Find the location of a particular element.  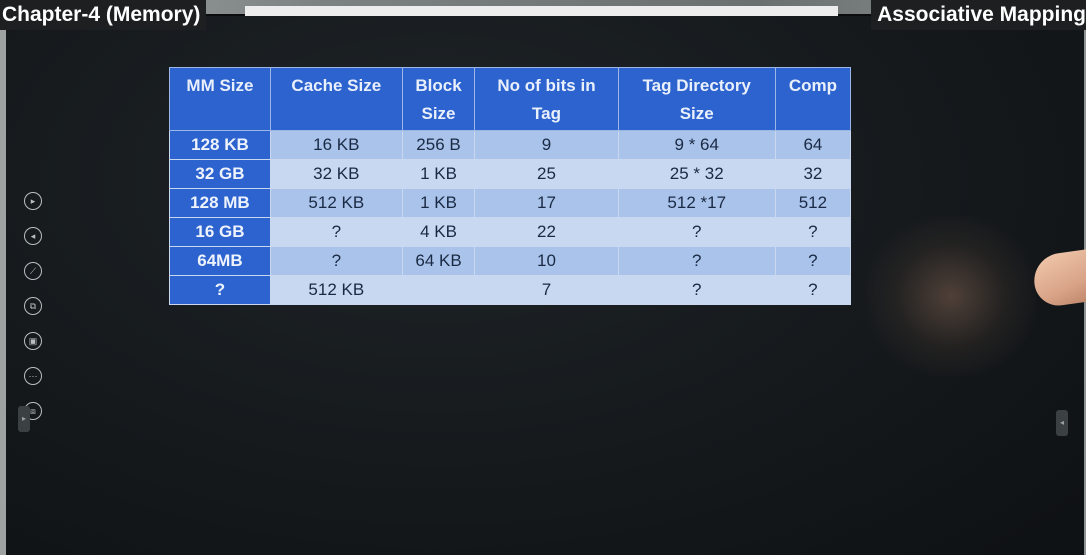

column-header: Comp is located at coordinates (813, 99).